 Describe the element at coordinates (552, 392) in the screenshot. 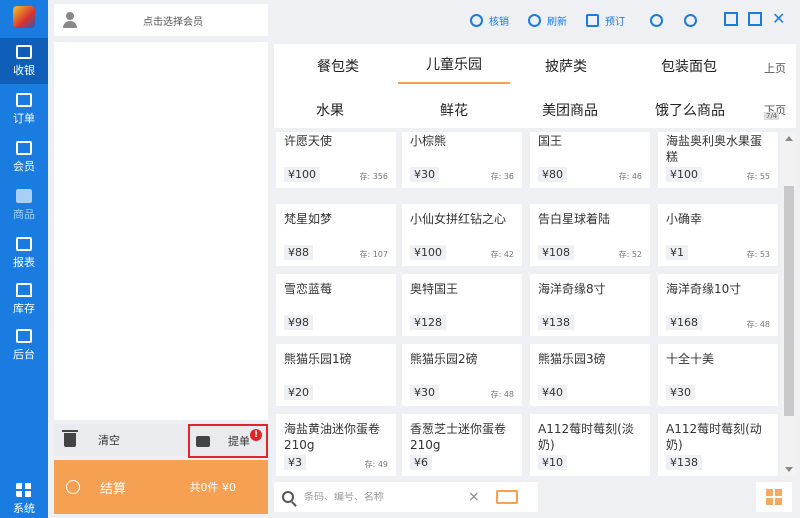

I see `product-price: ¥40` at that location.